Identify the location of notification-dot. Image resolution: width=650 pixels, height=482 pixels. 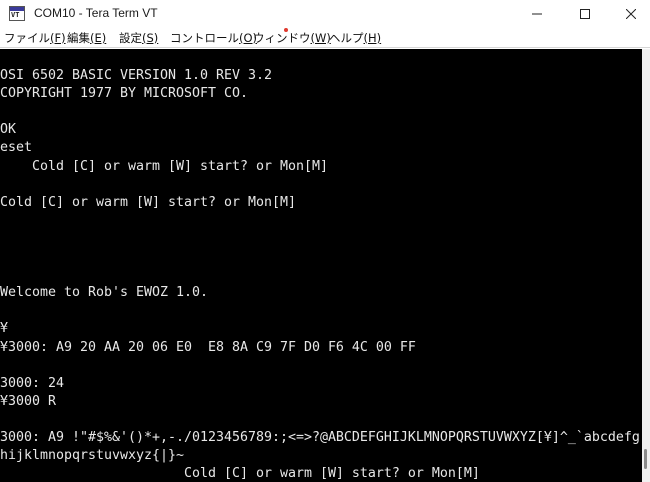
(286, 30).